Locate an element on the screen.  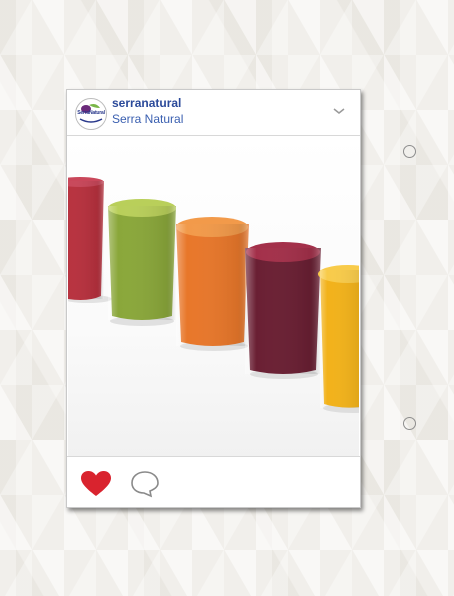
heart-icon is located at coordinates (96, 484).